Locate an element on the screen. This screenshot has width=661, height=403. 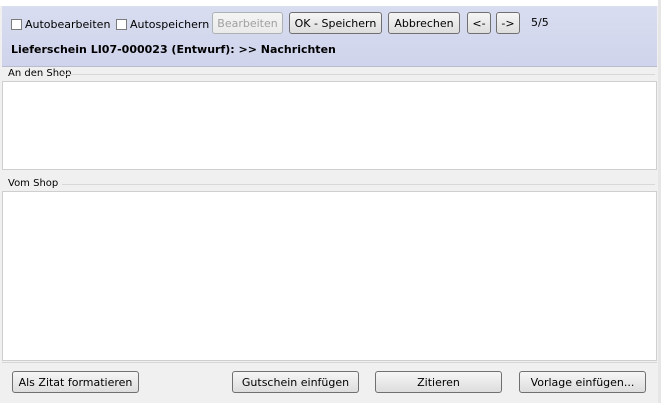
zitieren-button: Zitieren is located at coordinates (438, 382).